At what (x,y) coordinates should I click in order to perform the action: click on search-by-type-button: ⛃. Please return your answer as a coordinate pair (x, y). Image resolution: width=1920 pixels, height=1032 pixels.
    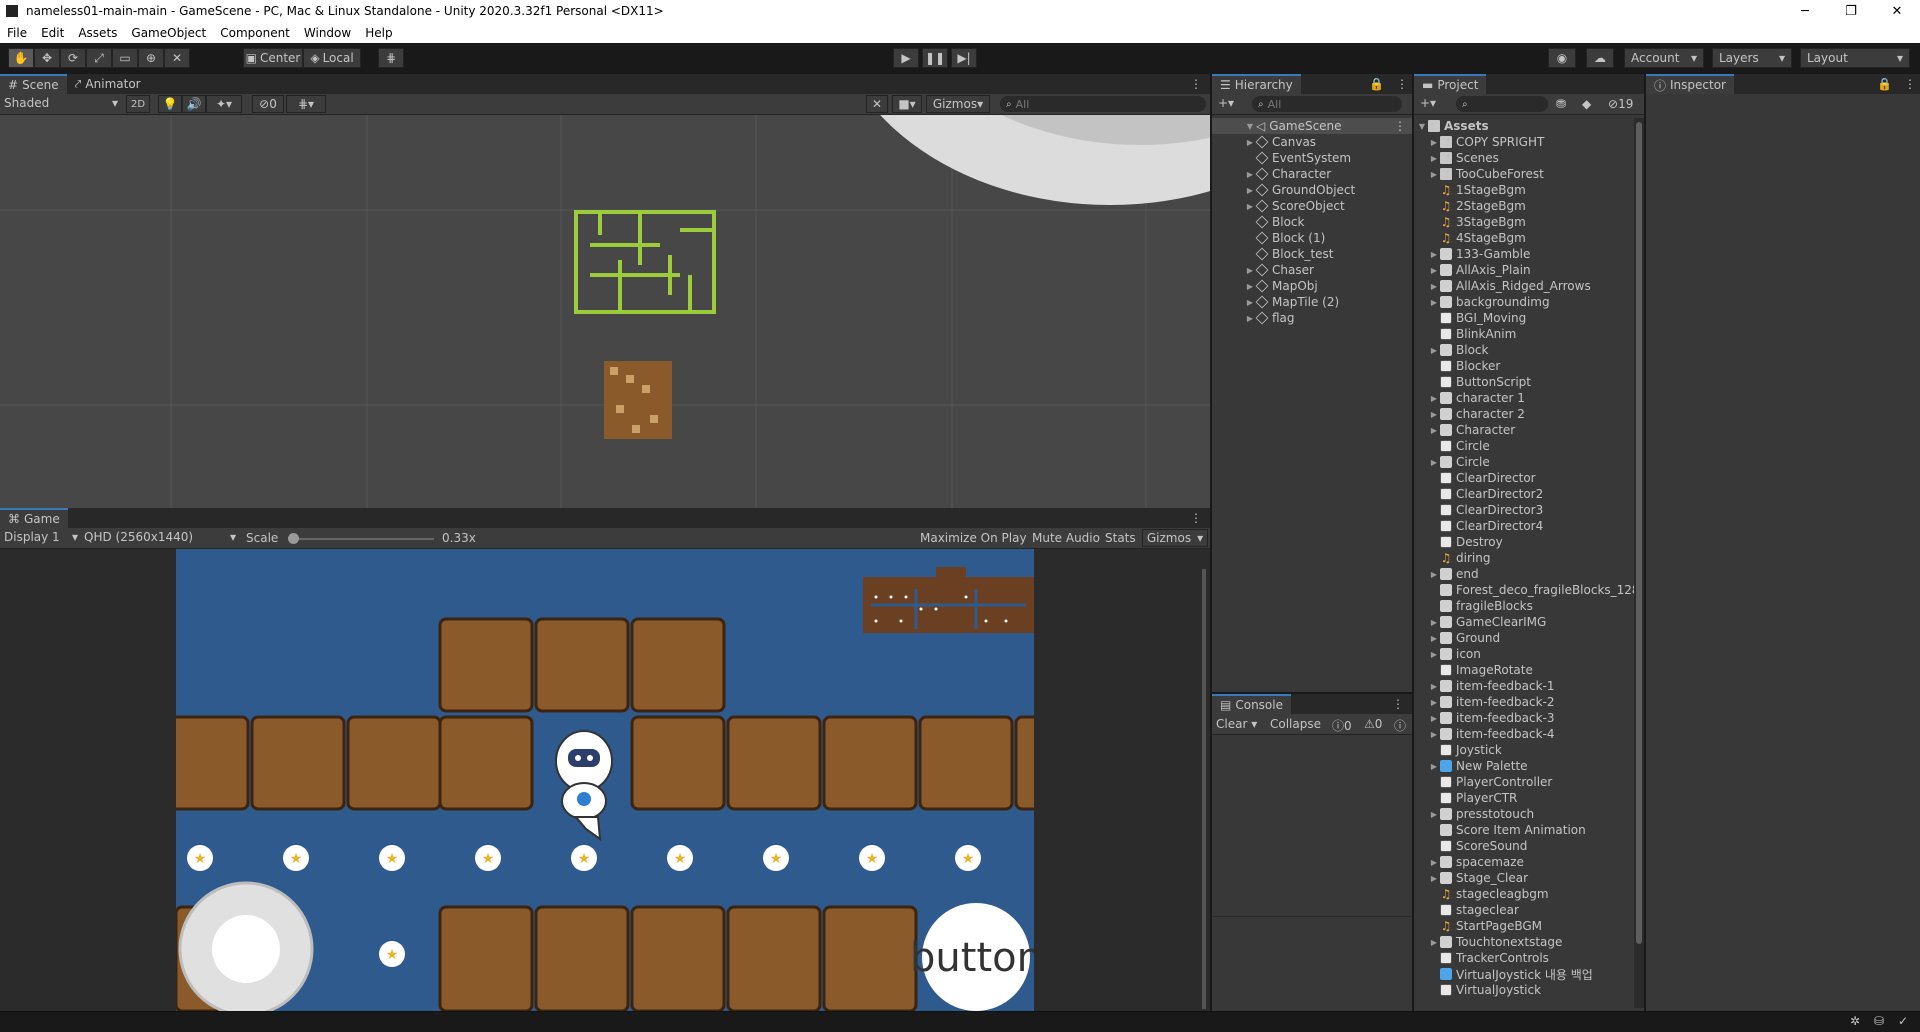
    Looking at the image, I should click on (1561, 104).